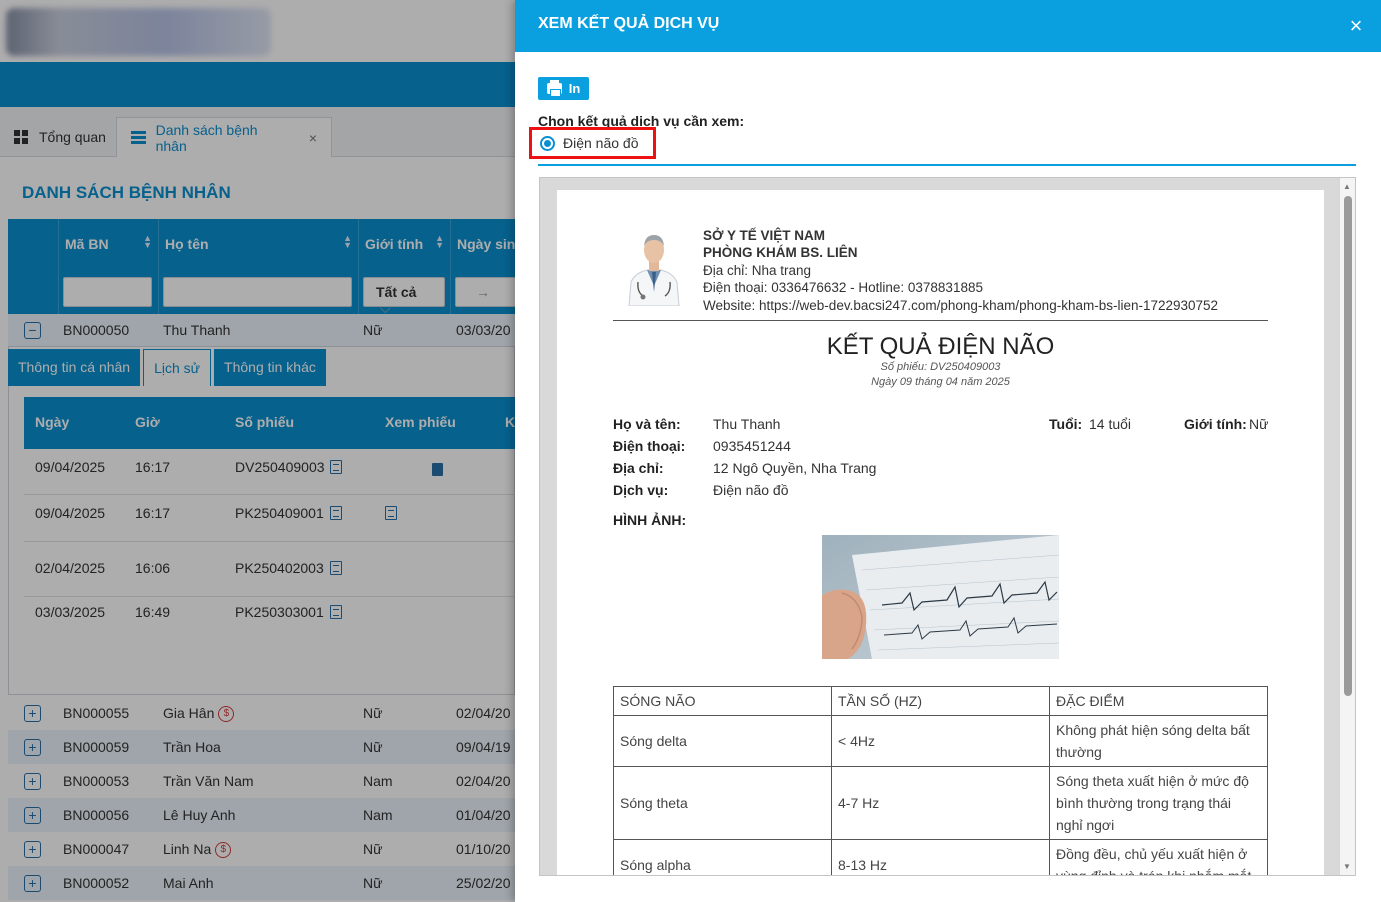  What do you see at coordinates (629, 23) in the screenshot?
I see `modal-title: XEM KẾT QUẢ DỊCH VỤ` at bounding box center [629, 23].